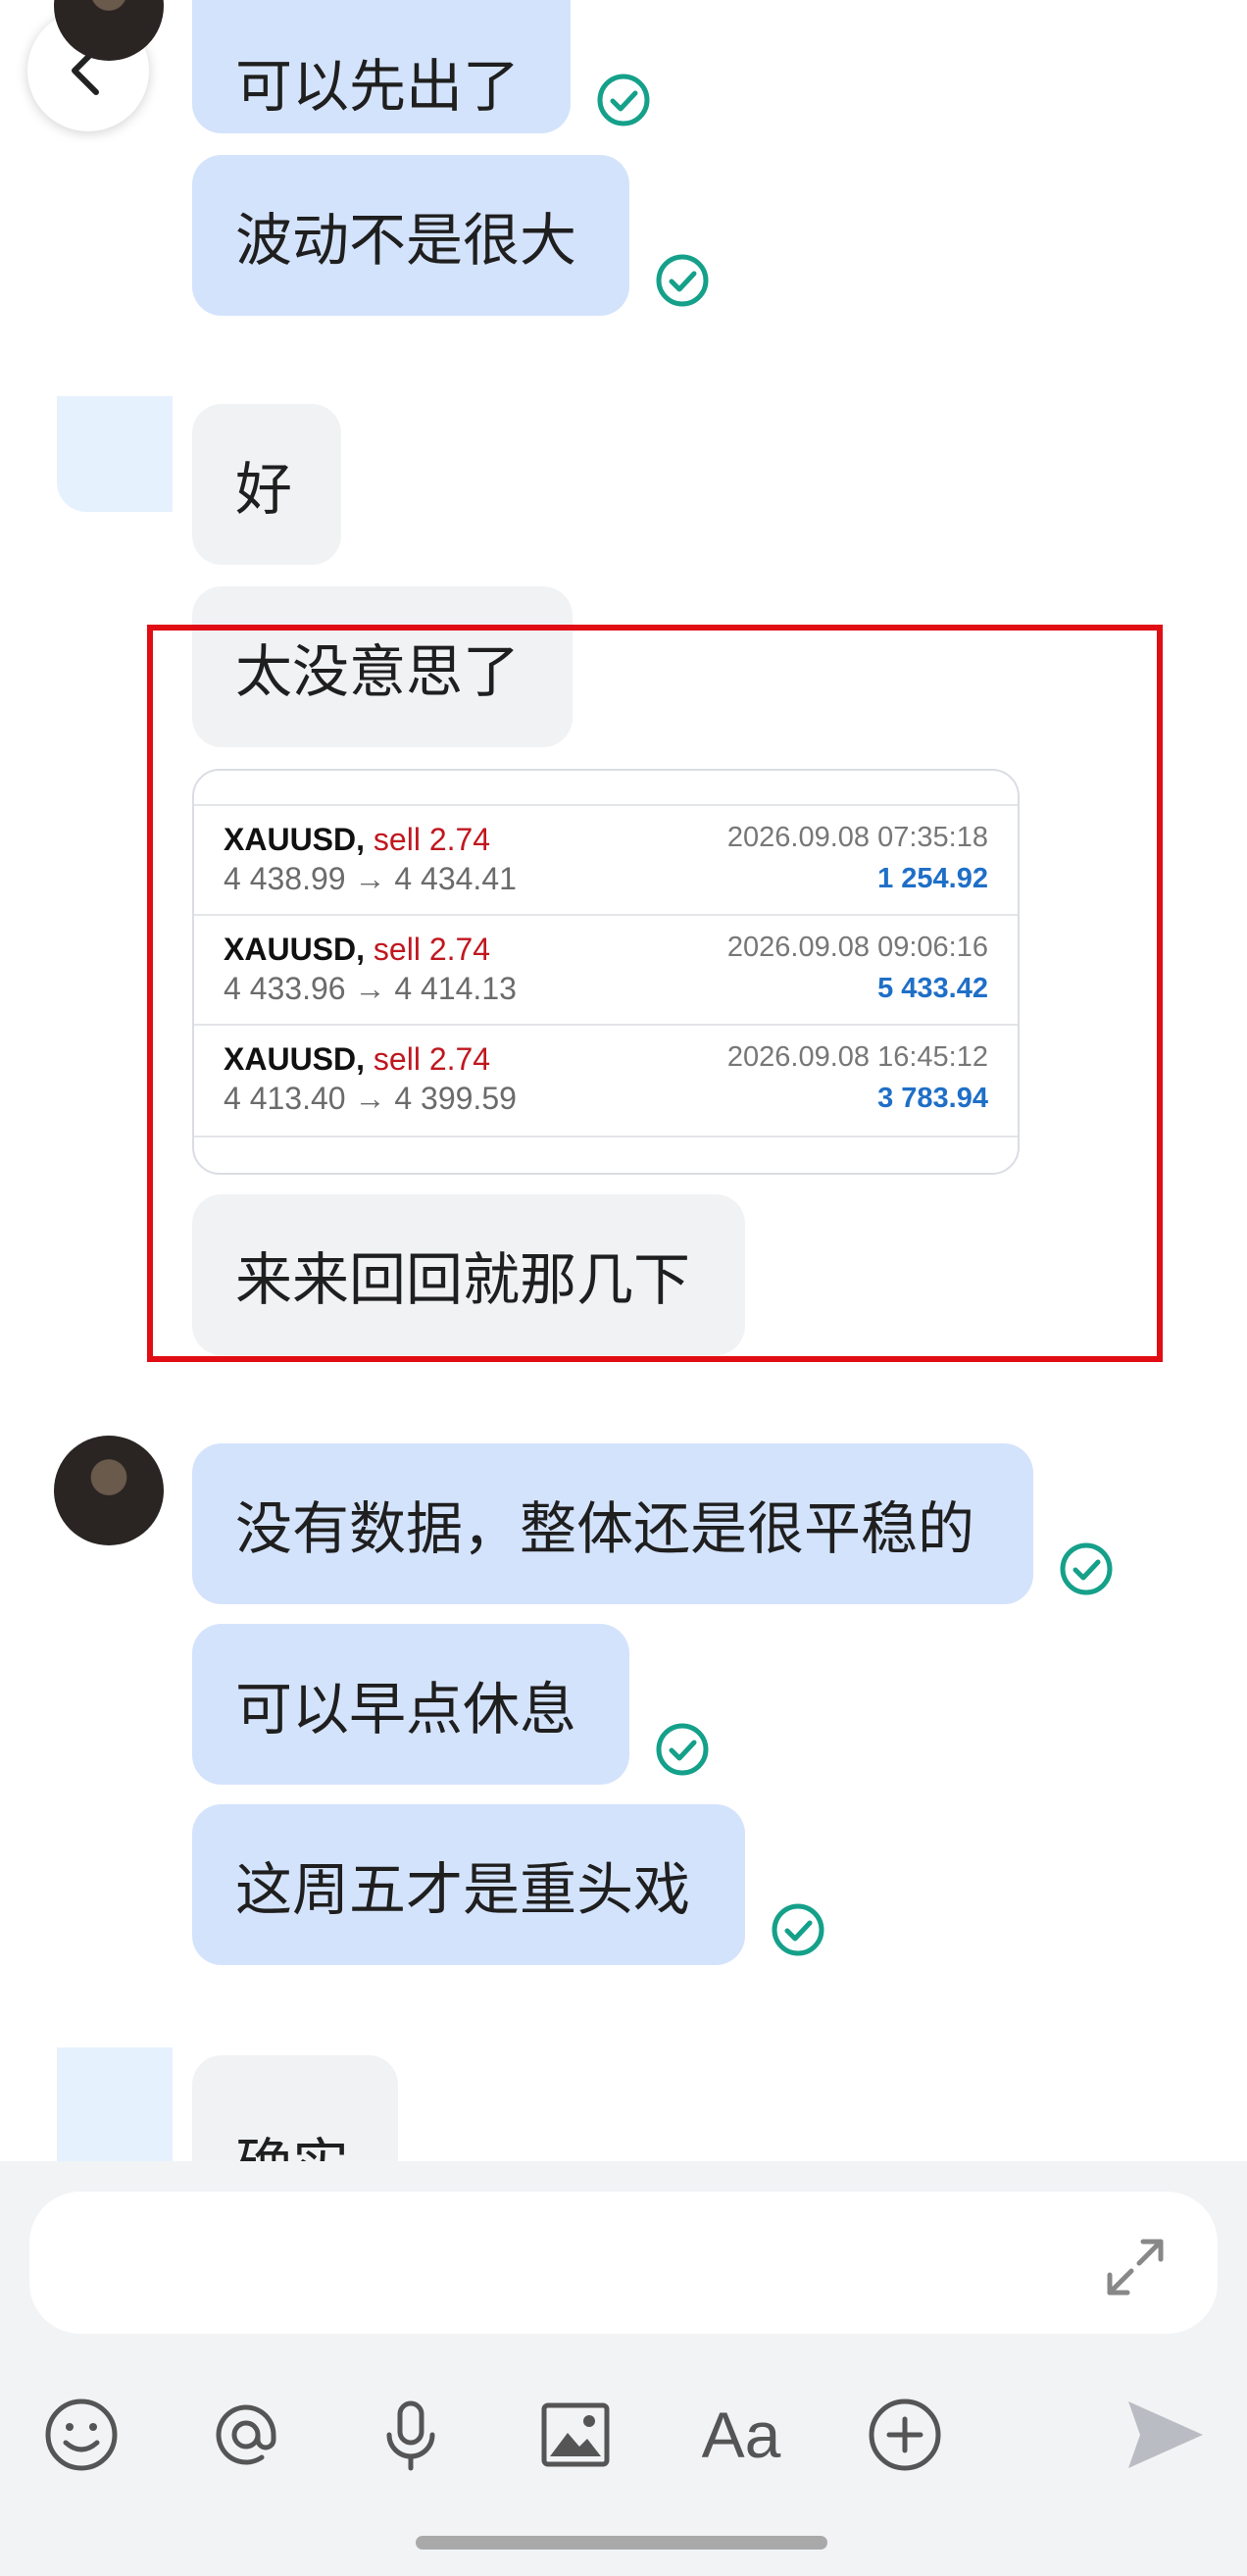 This screenshot has width=1247, height=2576. I want to click on message-bubble: 这周五才是重头戏, so click(469, 1885).